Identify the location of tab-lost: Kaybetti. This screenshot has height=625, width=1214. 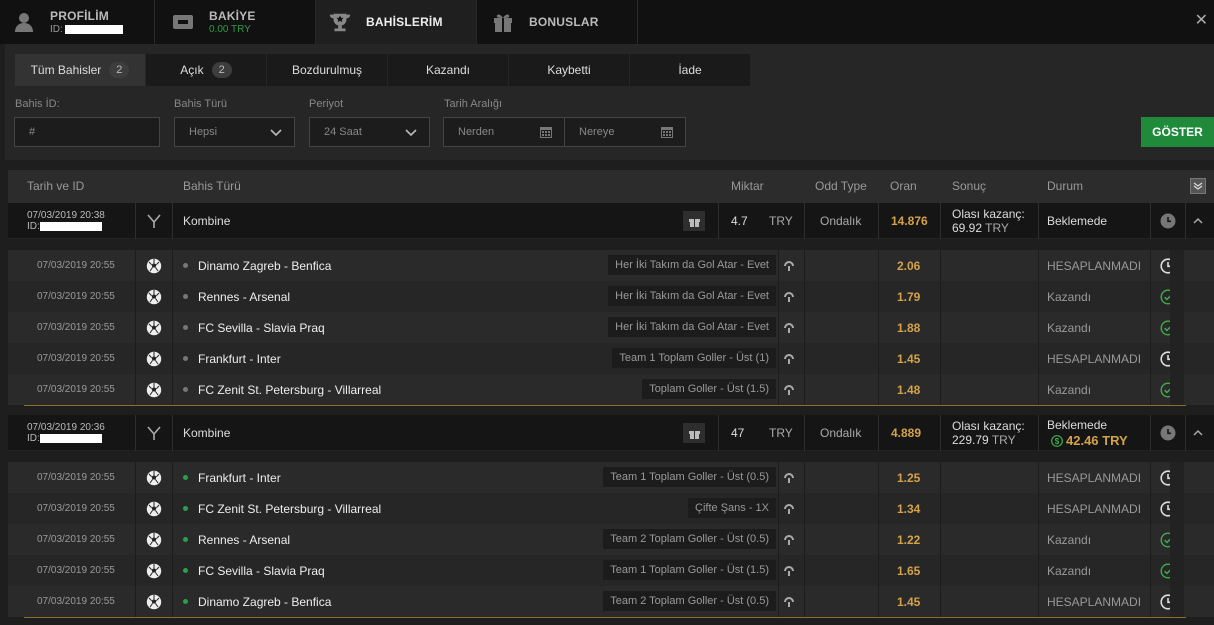
(569, 70).